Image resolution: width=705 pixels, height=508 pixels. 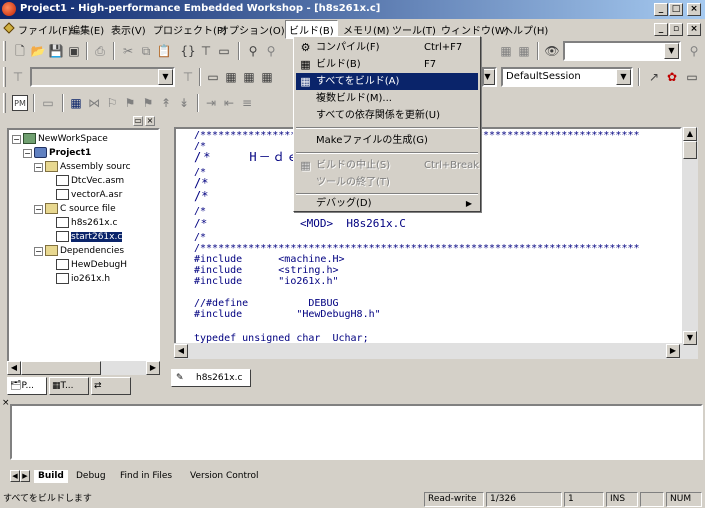 I want to click on build-all-toolbar-icon: ▦, so click(x=249, y=77).